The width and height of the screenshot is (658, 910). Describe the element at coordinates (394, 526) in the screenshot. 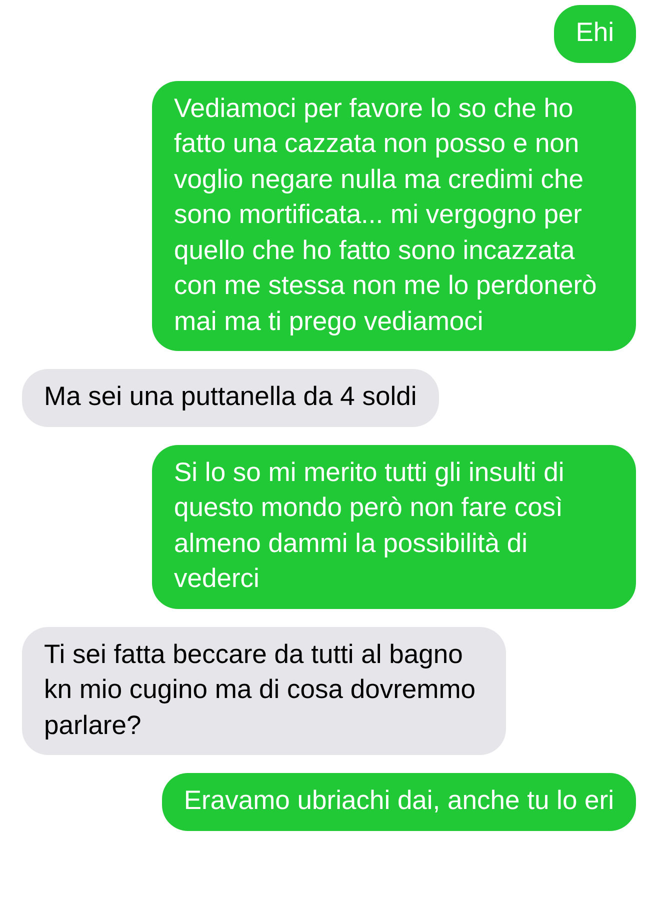

I see `sent-message: Si lo so mi merito tutti gli insulti di questo mondo però non fare così almeno dammi la possibilità di vederci` at that location.